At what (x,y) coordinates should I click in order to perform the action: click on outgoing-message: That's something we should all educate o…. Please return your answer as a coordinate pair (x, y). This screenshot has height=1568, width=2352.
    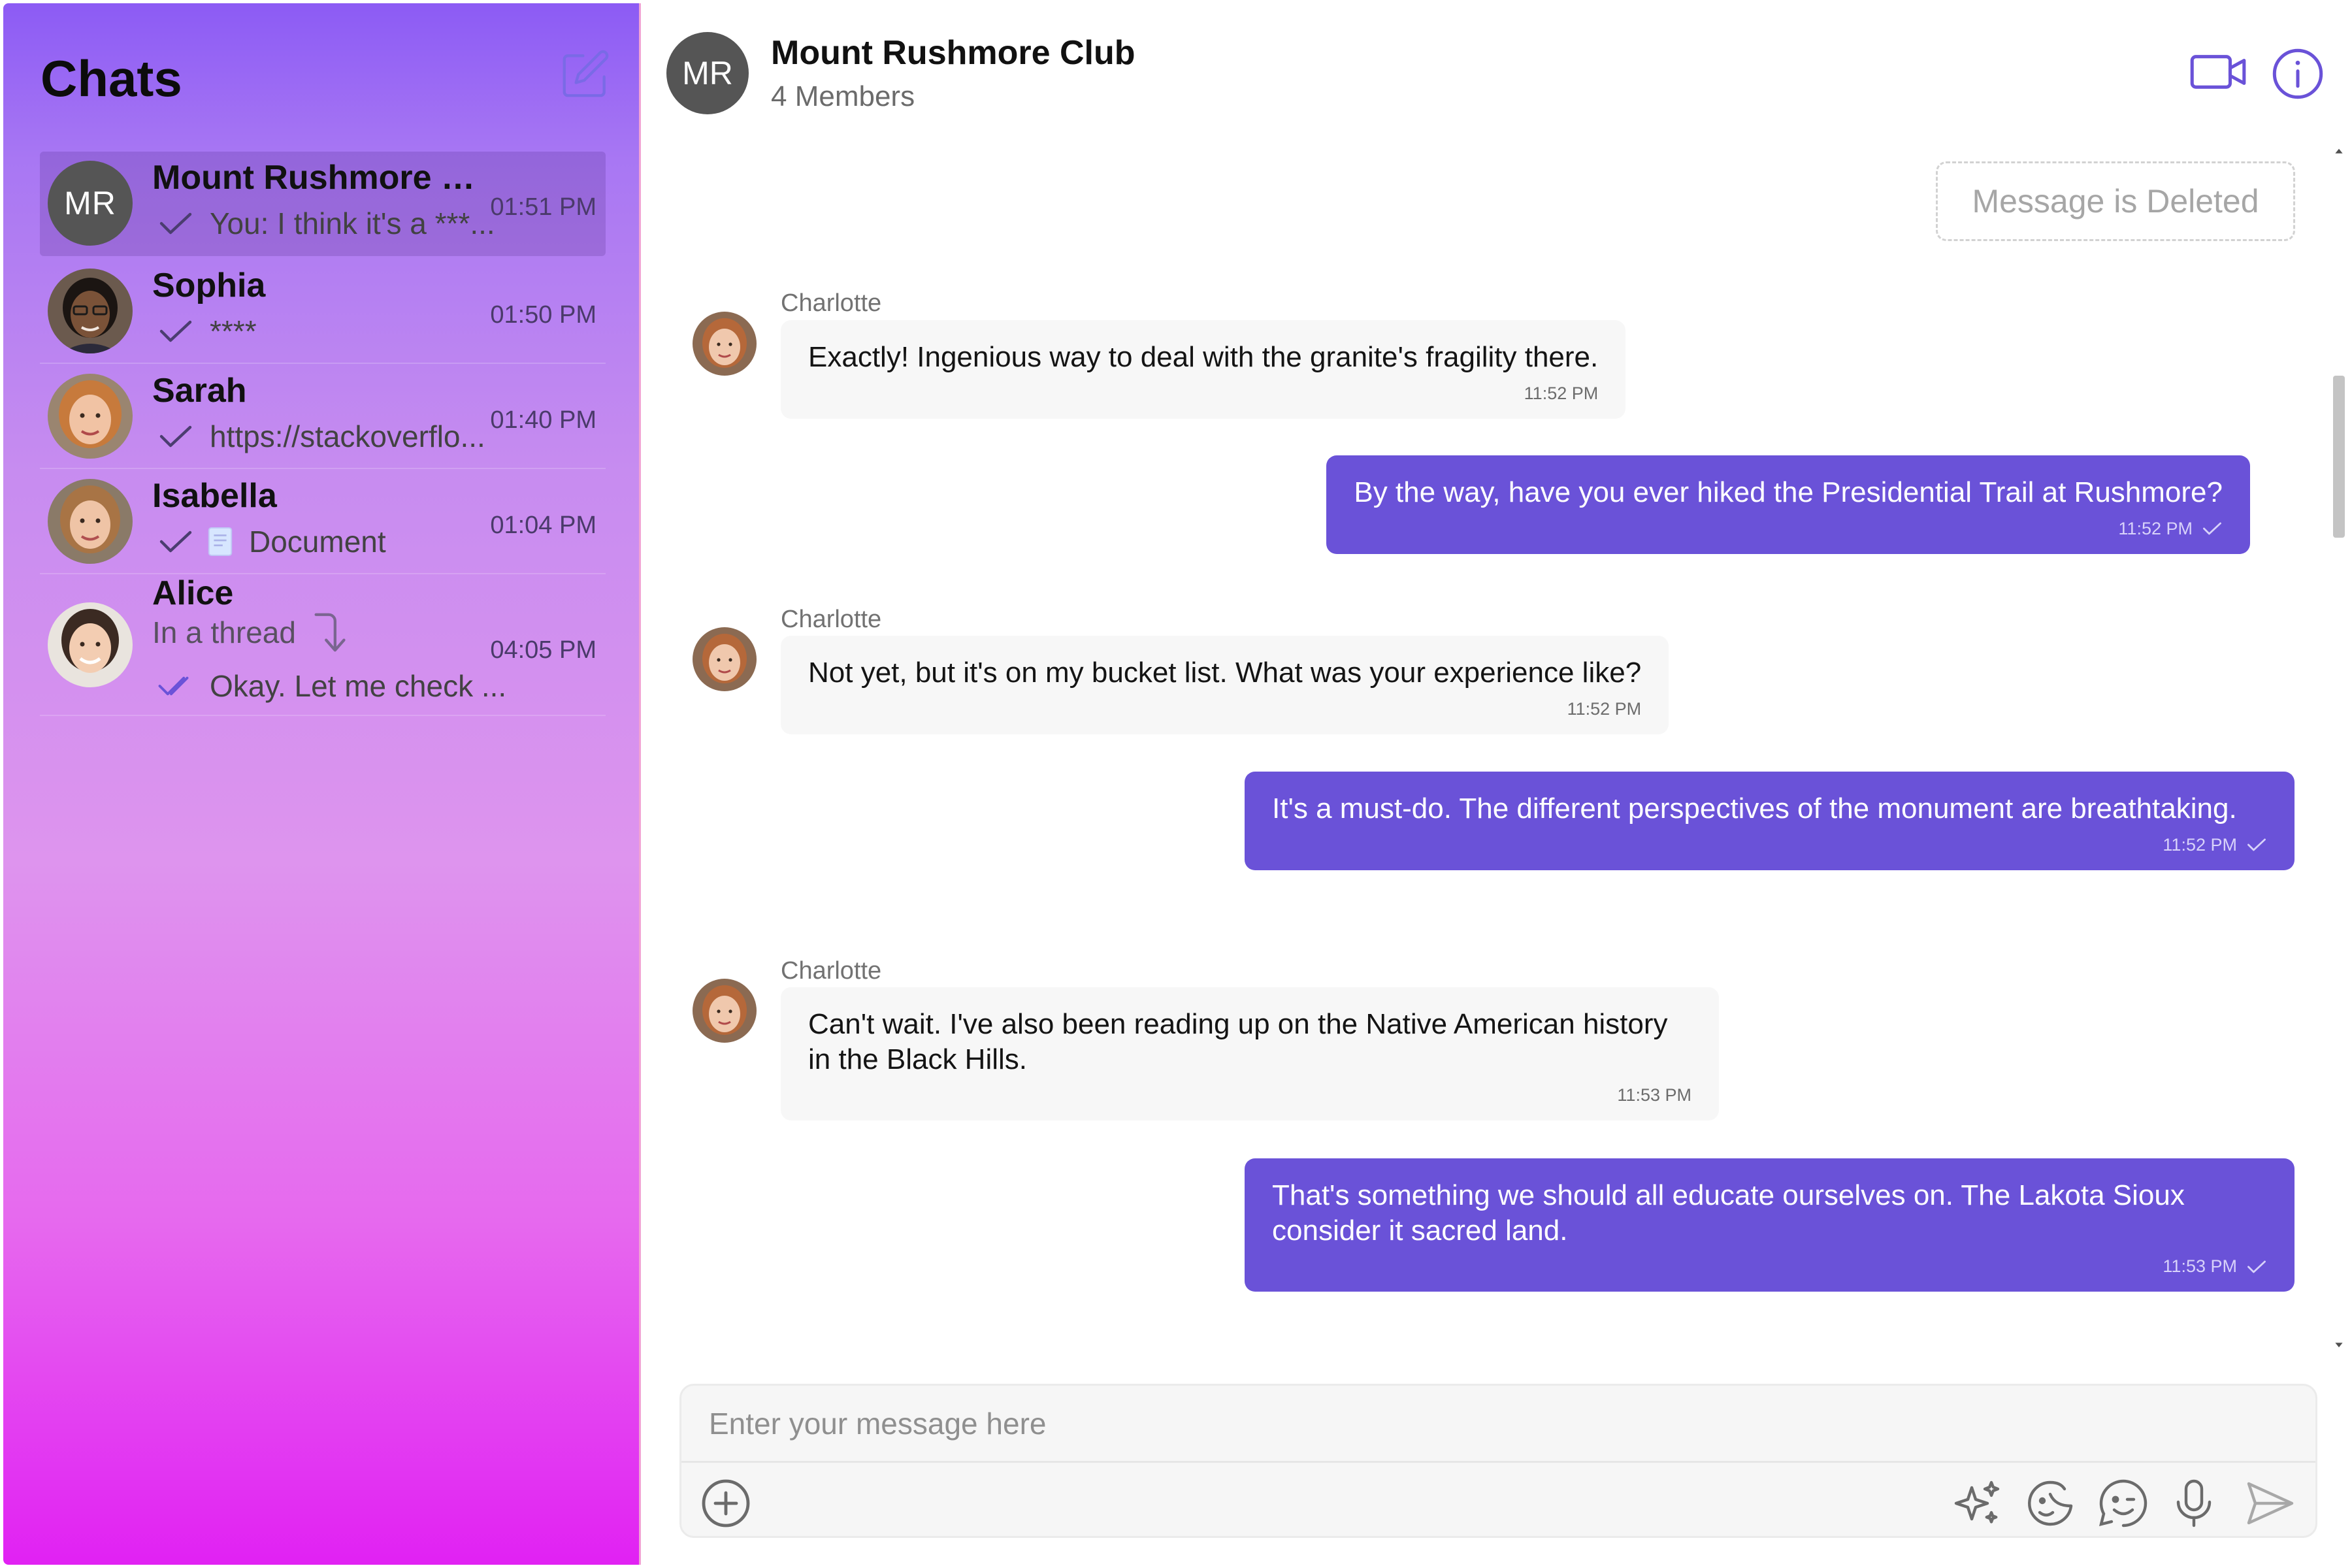
    Looking at the image, I should click on (1770, 1225).